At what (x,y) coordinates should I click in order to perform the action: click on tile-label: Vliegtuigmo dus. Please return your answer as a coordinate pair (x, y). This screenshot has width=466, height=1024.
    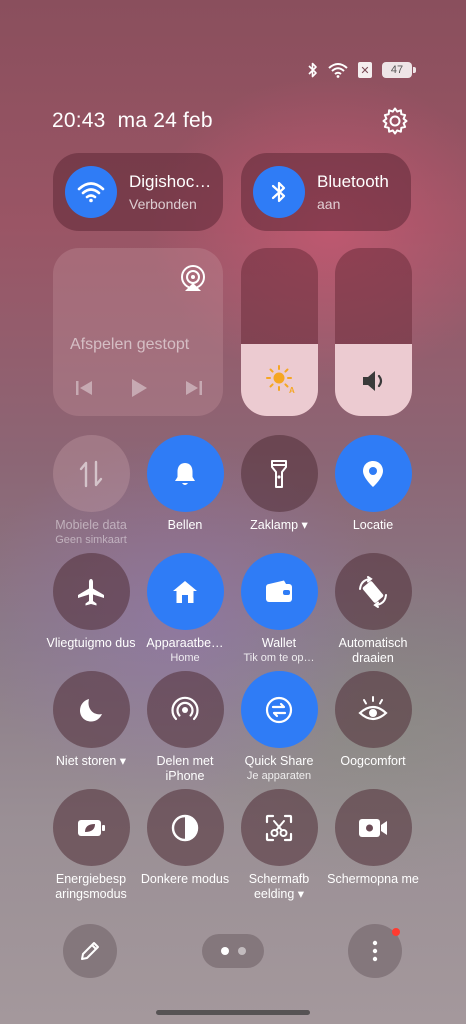
    Looking at the image, I should click on (91, 643).